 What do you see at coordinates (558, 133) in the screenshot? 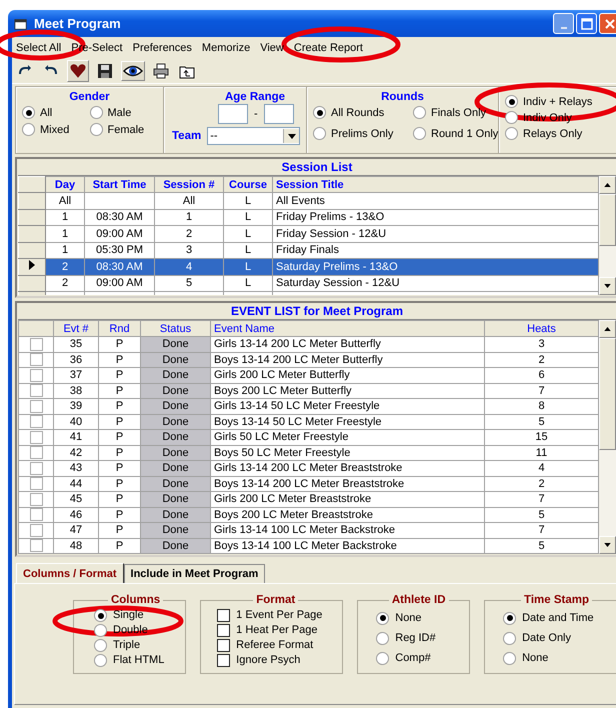
I see `radio-button: Relays Only` at bounding box center [558, 133].